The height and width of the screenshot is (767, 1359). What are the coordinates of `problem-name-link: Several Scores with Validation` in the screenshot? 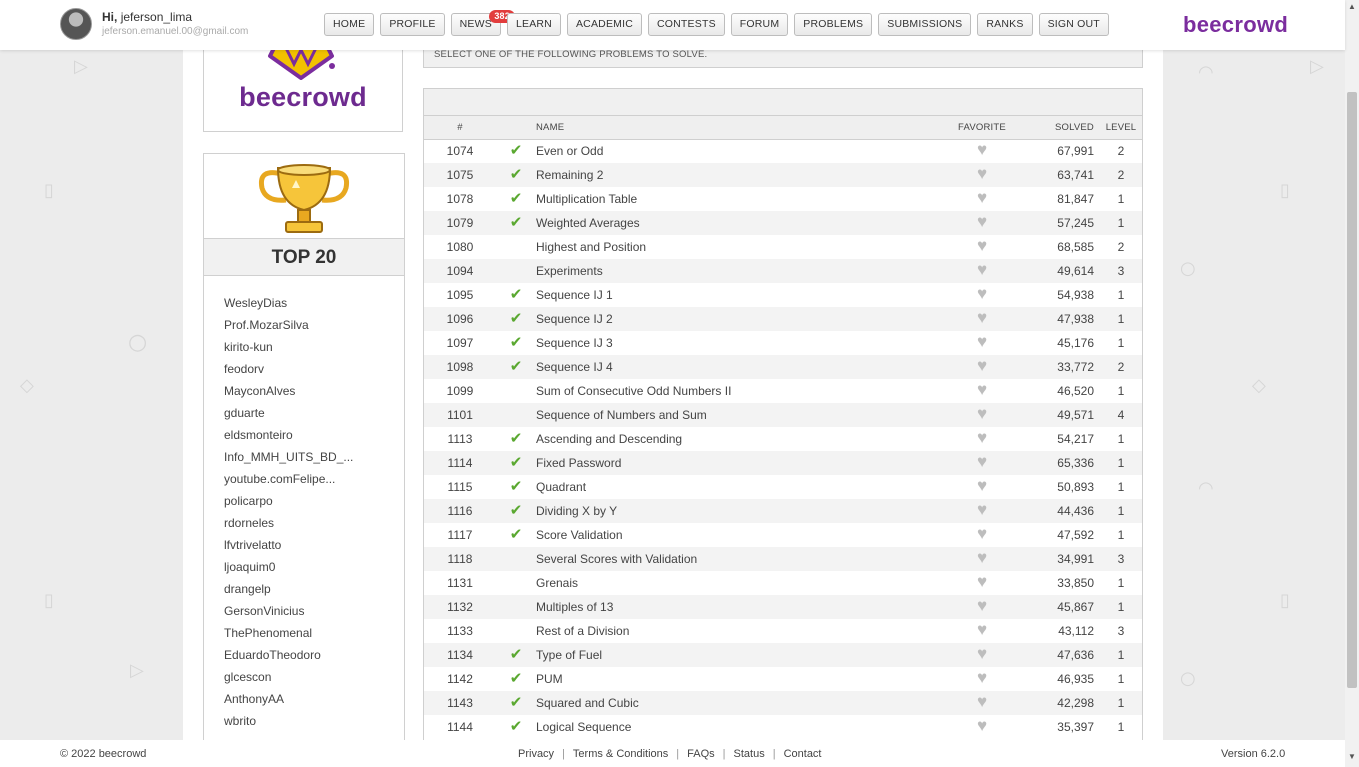 It's located at (734, 559).